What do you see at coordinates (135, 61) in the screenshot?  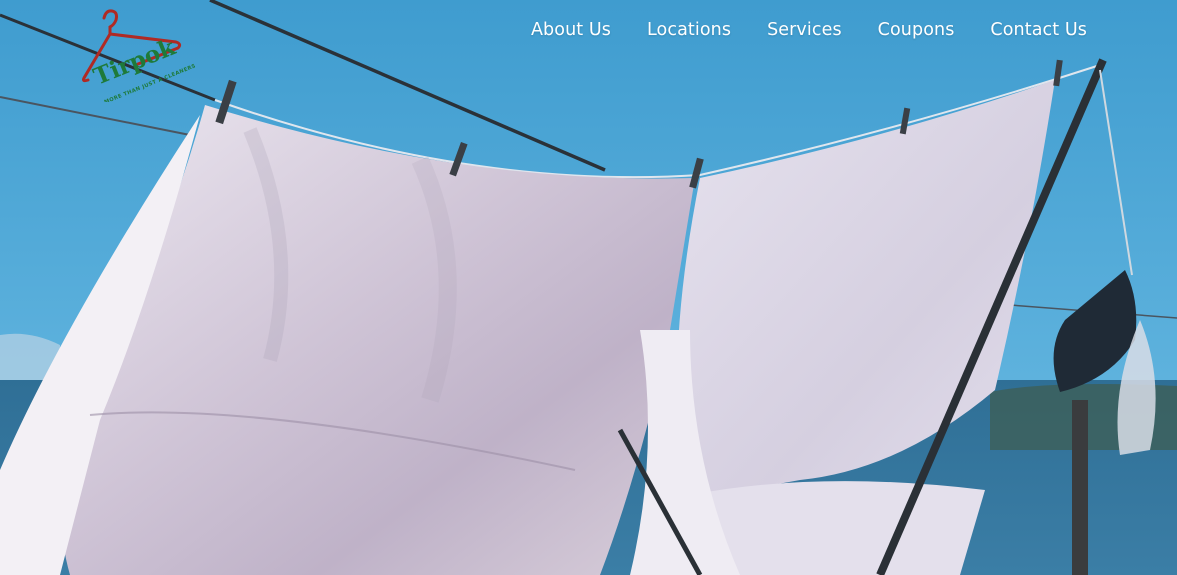 I see `brand-name: Tirpok` at bounding box center [135, 61].